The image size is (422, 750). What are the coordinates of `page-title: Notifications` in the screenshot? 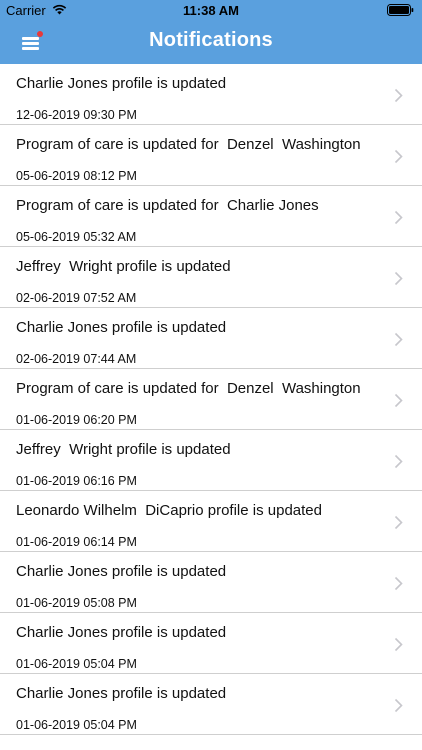 It's located at (211, 40).